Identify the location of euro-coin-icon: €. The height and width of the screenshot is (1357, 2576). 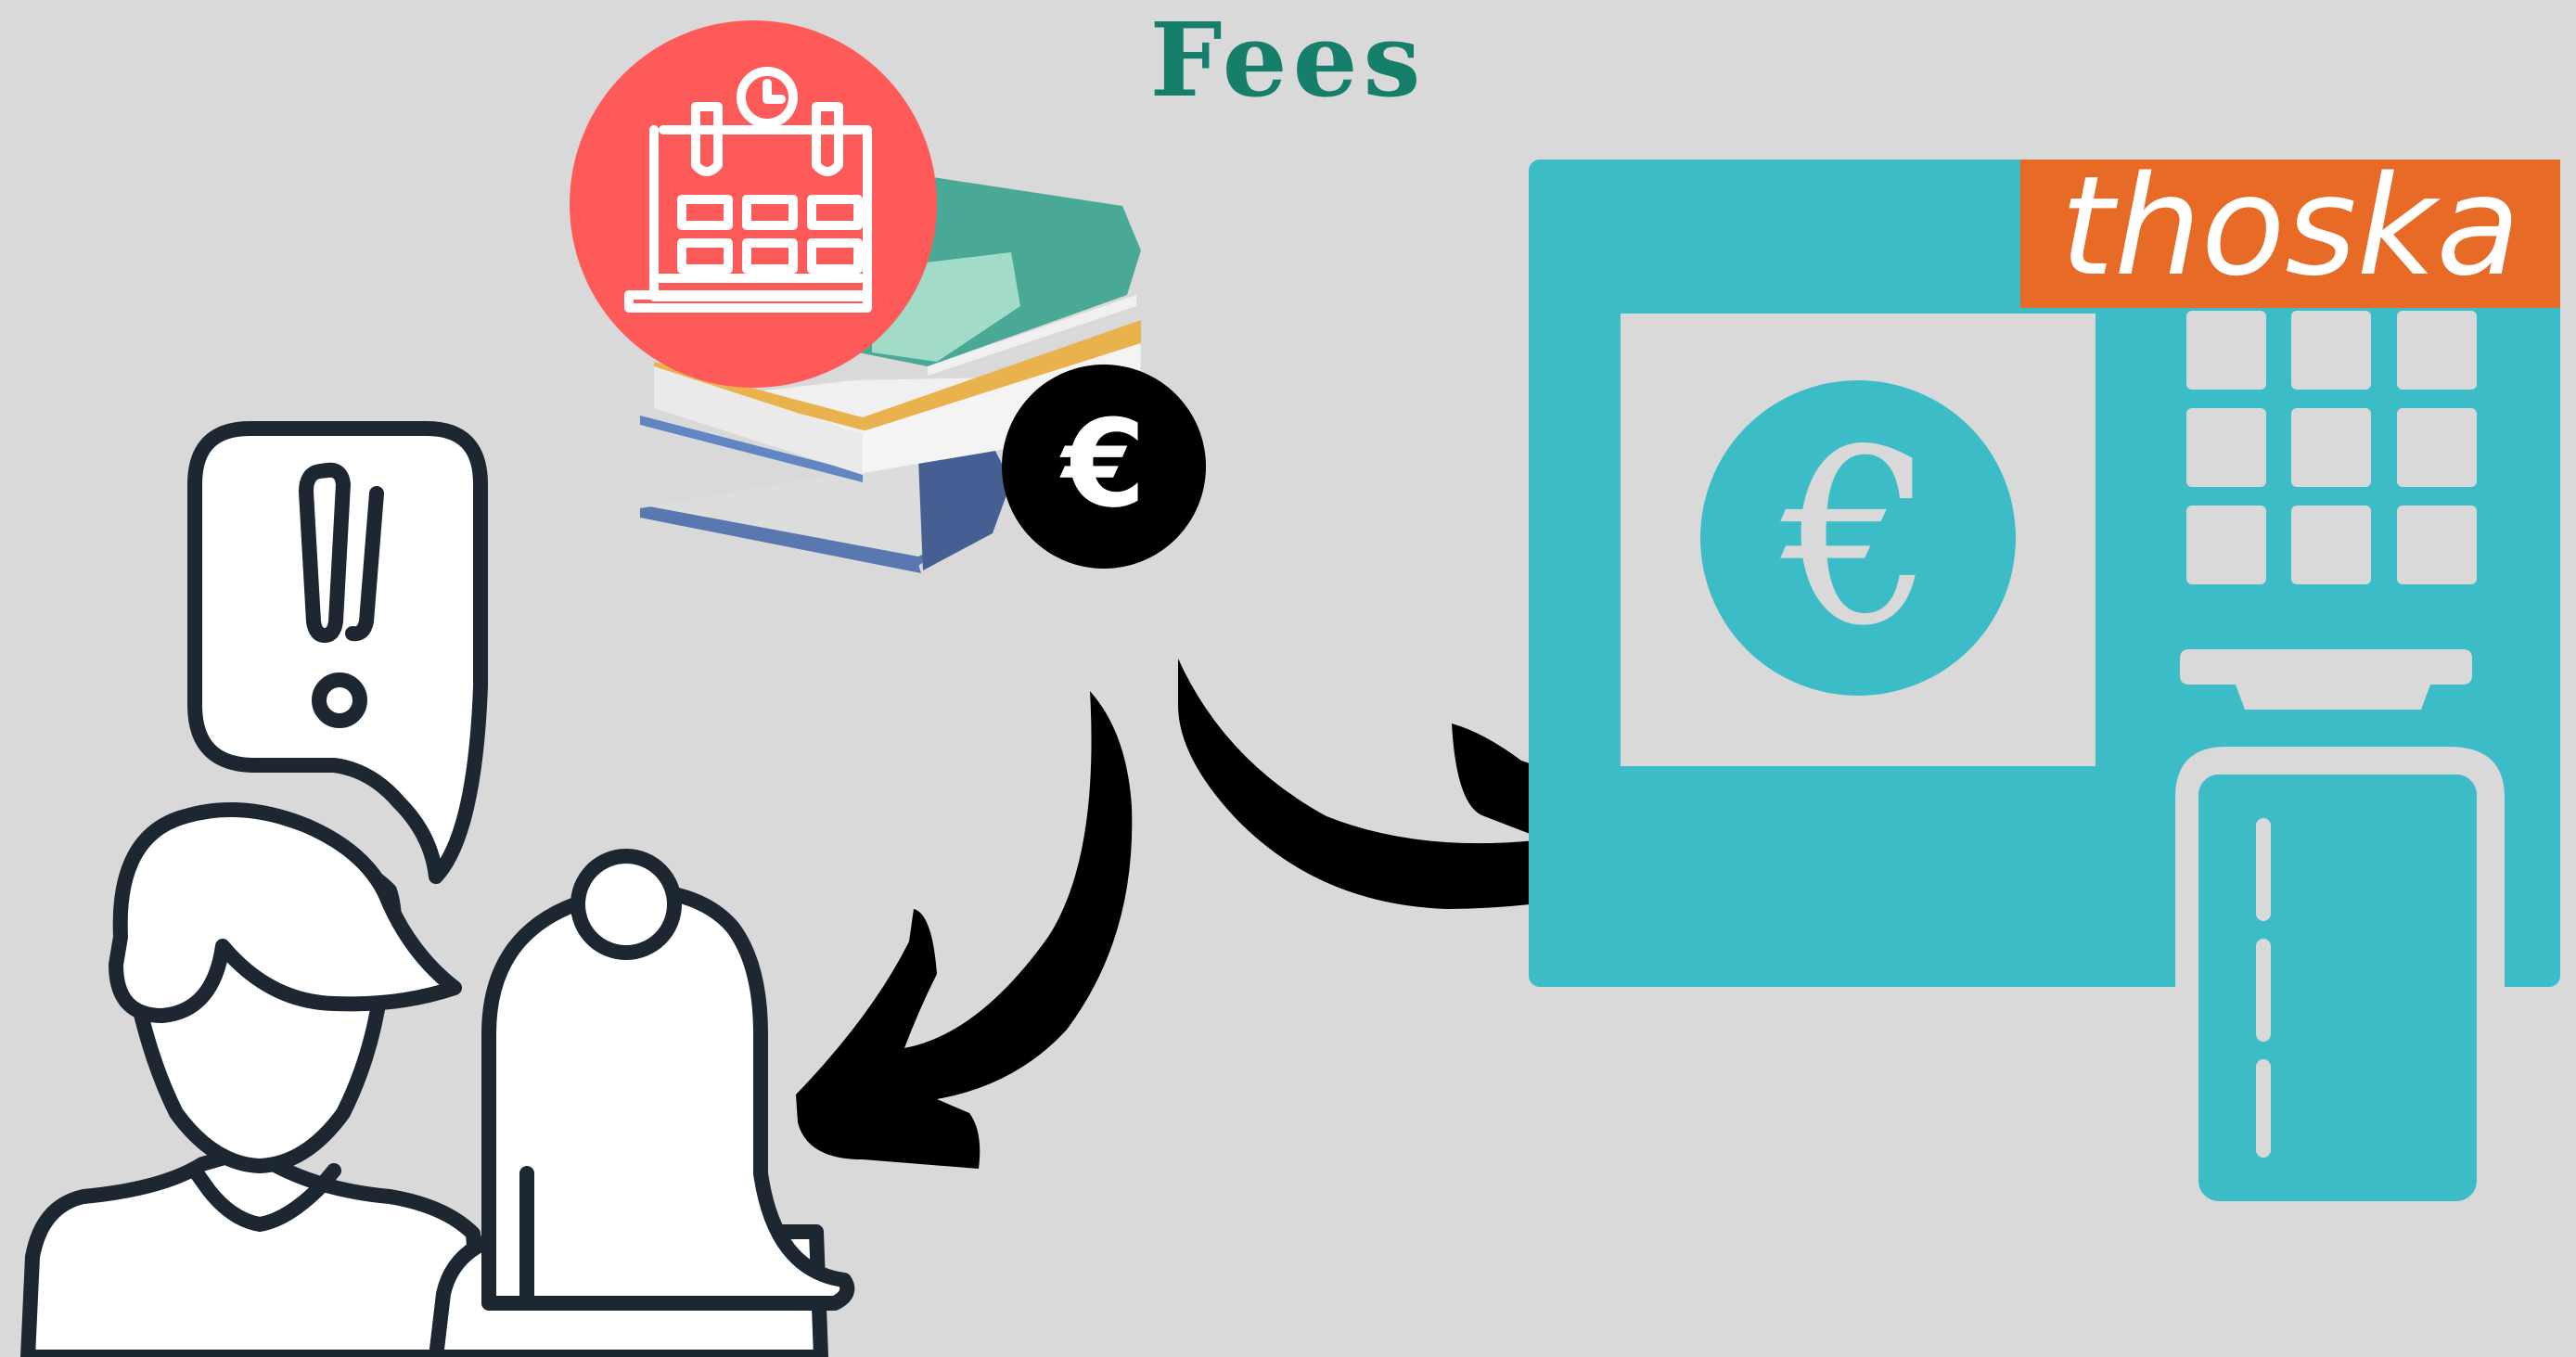
(1104, 467).